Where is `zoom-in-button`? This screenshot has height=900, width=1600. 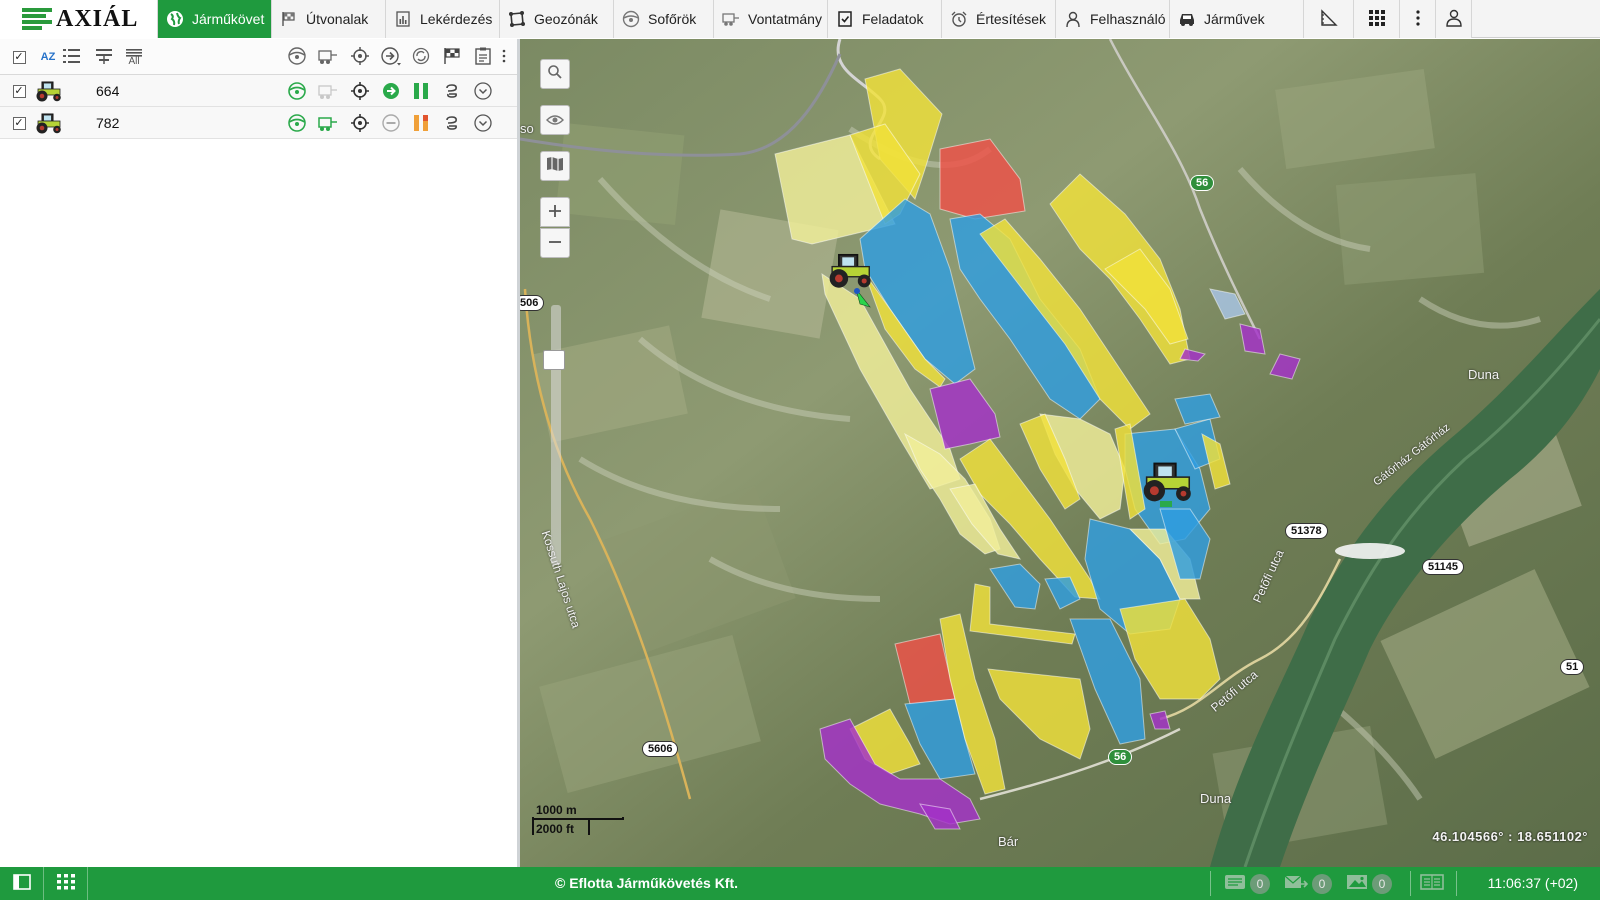 zoom-in-button is located at coordinates (555, 212).